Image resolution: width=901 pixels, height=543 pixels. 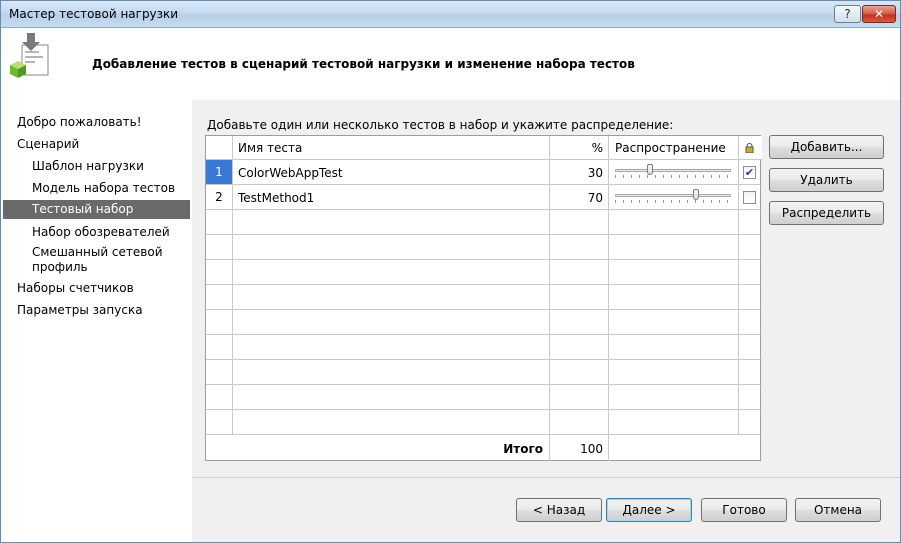 I want to click on close-button: ✕, so click(x=879, y=14).